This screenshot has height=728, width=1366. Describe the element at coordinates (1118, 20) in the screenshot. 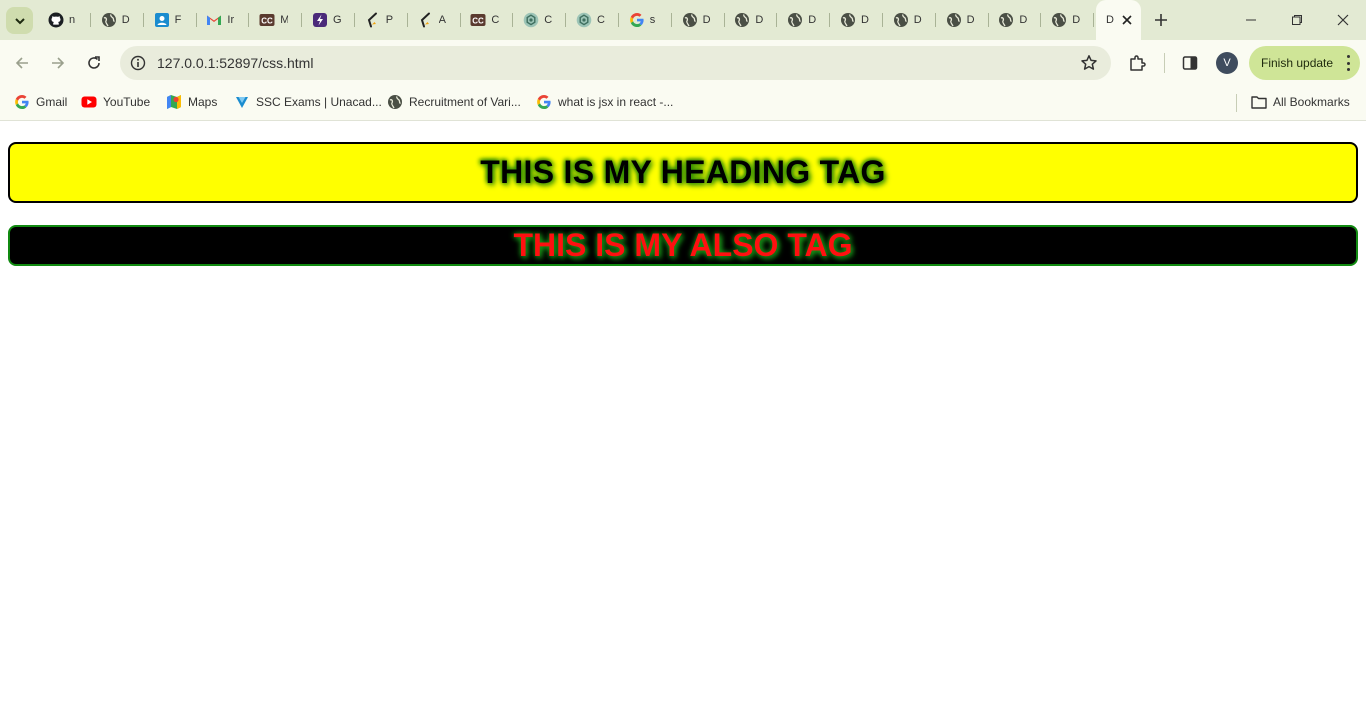

I see `active-tab: D` at that location.